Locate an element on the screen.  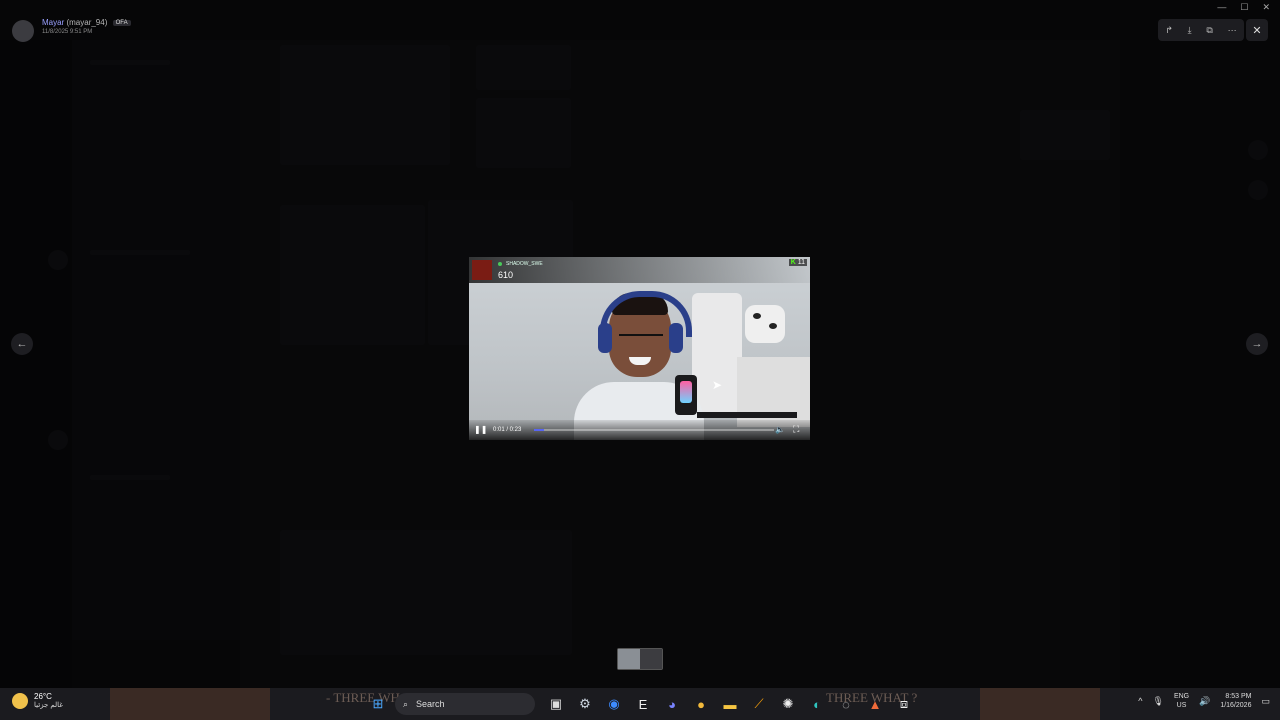
minimize-button: — is located at coordinates (1221, 7).